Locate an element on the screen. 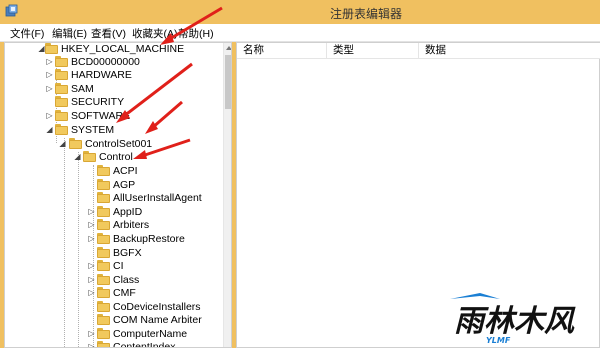 The width and height of the screenshot is (600, 348). tree-node-hklm: ◢ HKEY_LOCAL_MACHINE is located at coordinates (114, 49).